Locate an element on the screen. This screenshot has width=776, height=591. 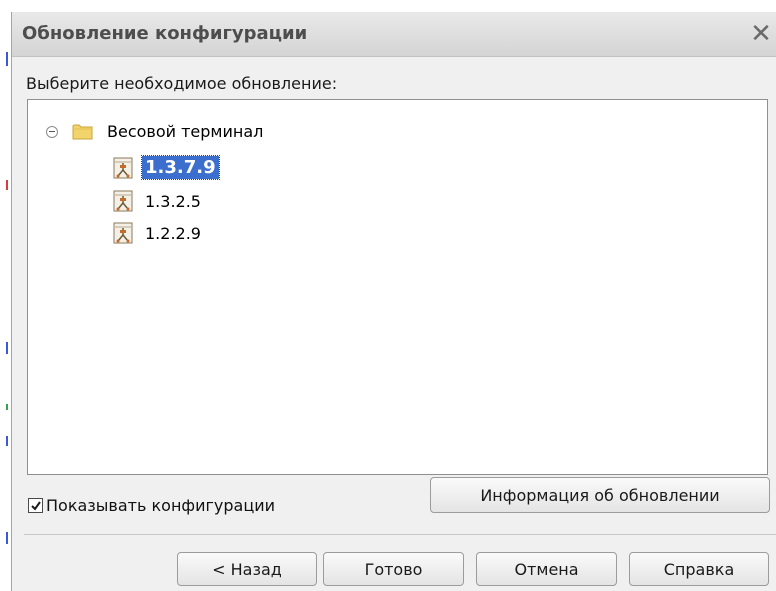
version-item-2: 1.2.2.9 is located at coordinates (158, 233).